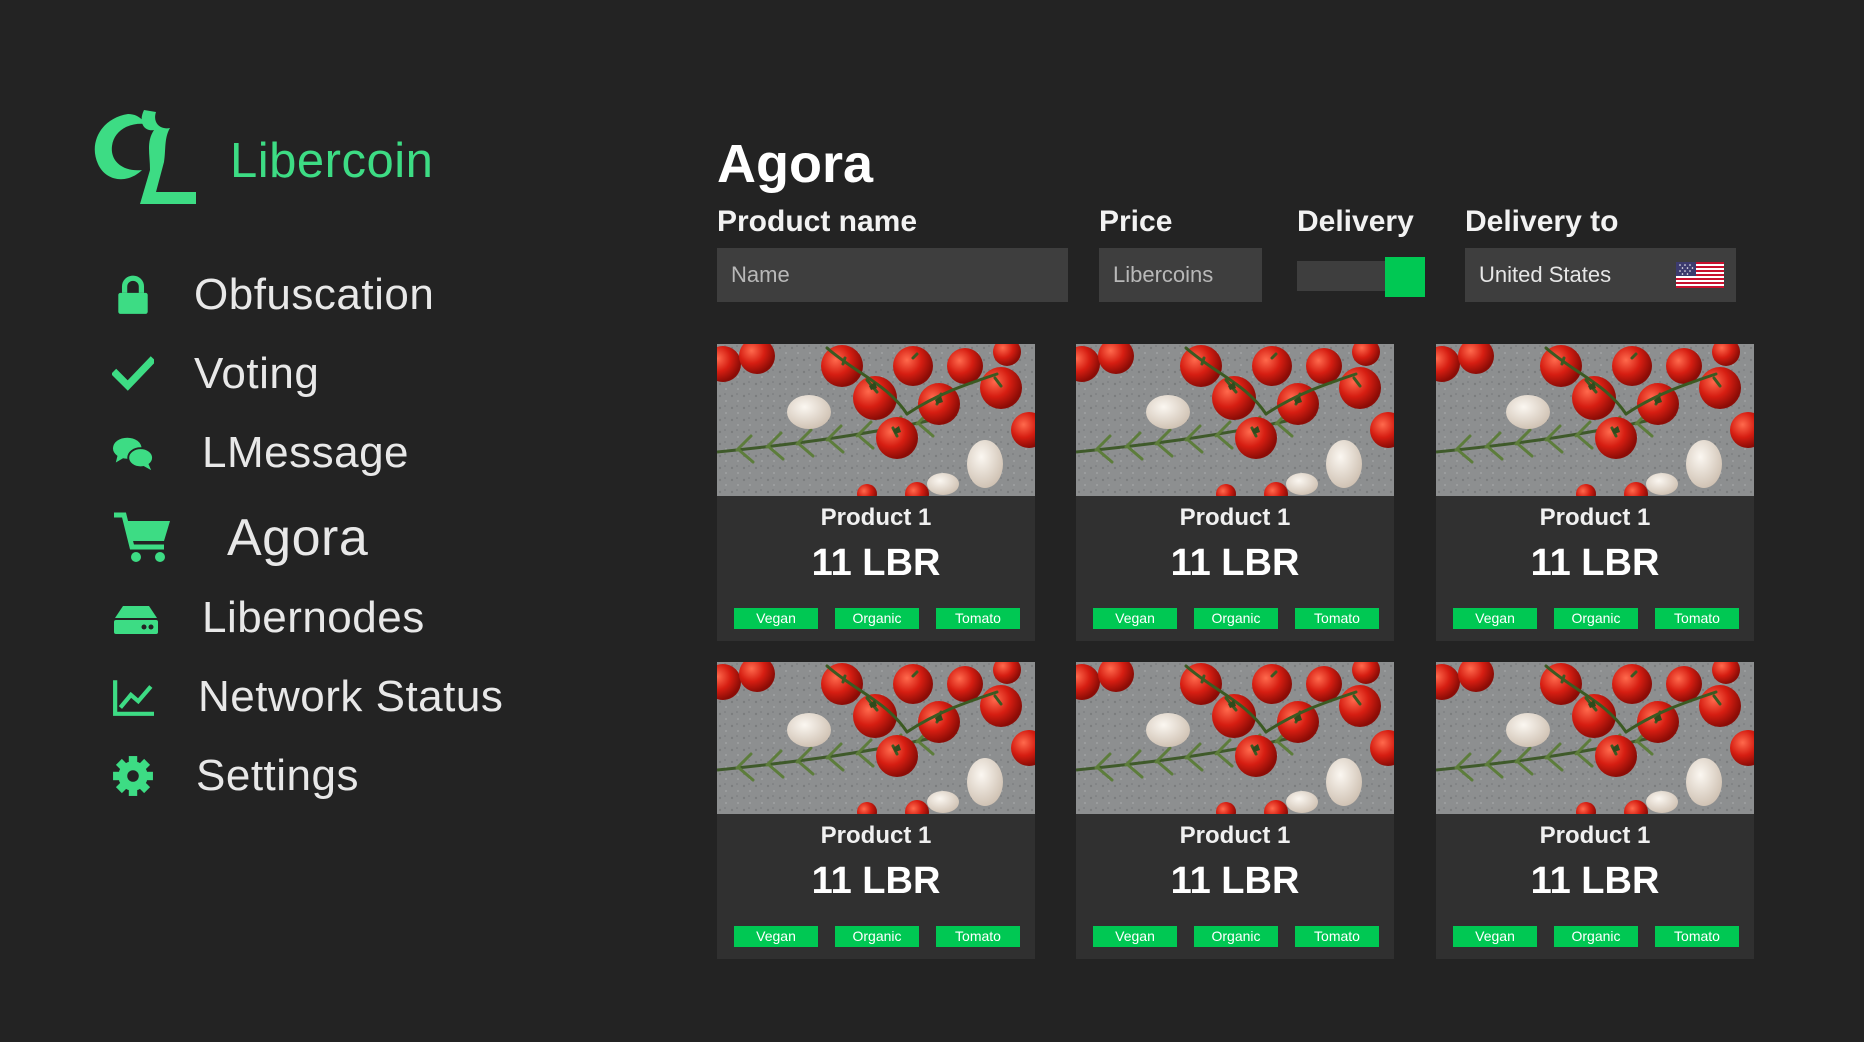 This screenshot has height=1042, width=1864. I want to click on libercoin-logo-icon, so click(145, 157).